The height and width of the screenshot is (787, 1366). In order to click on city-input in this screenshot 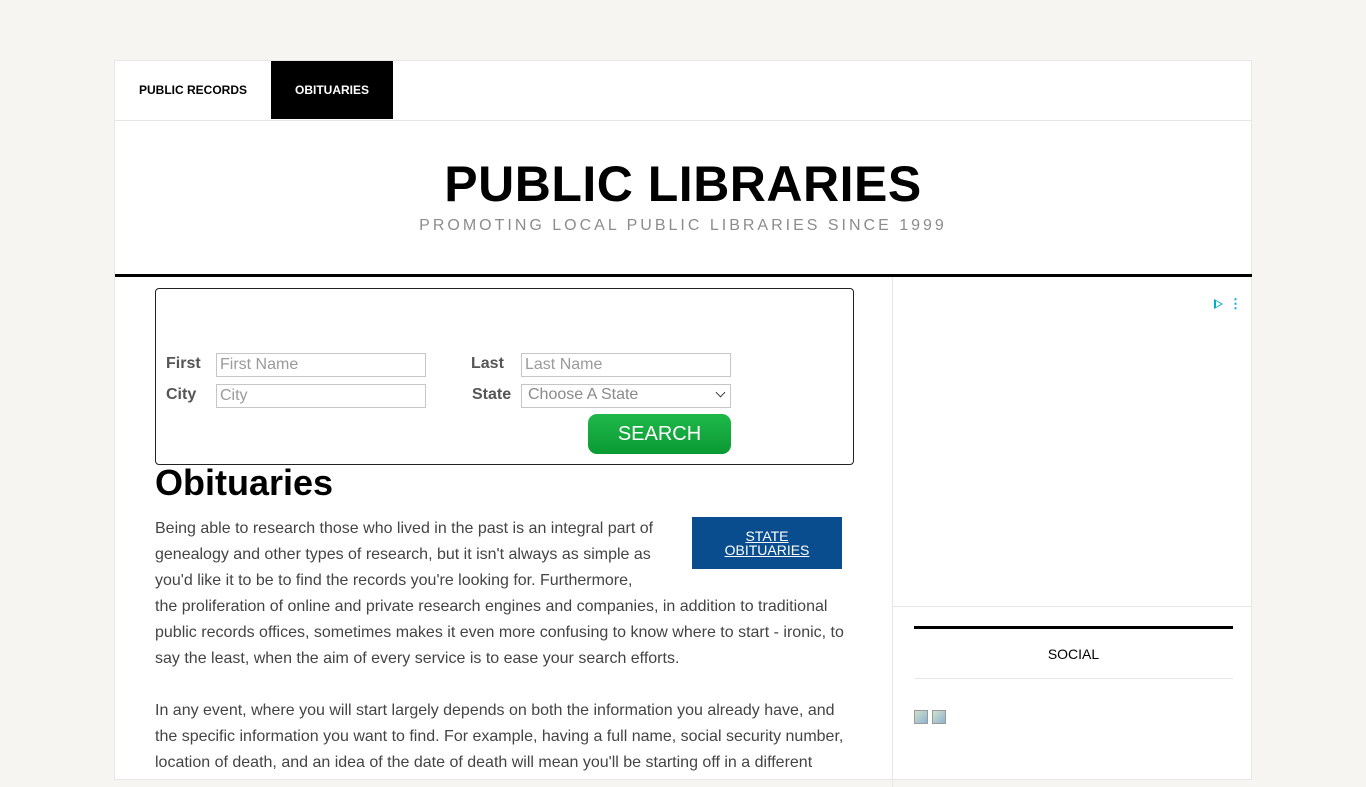, I will do `click(321, 396)`.